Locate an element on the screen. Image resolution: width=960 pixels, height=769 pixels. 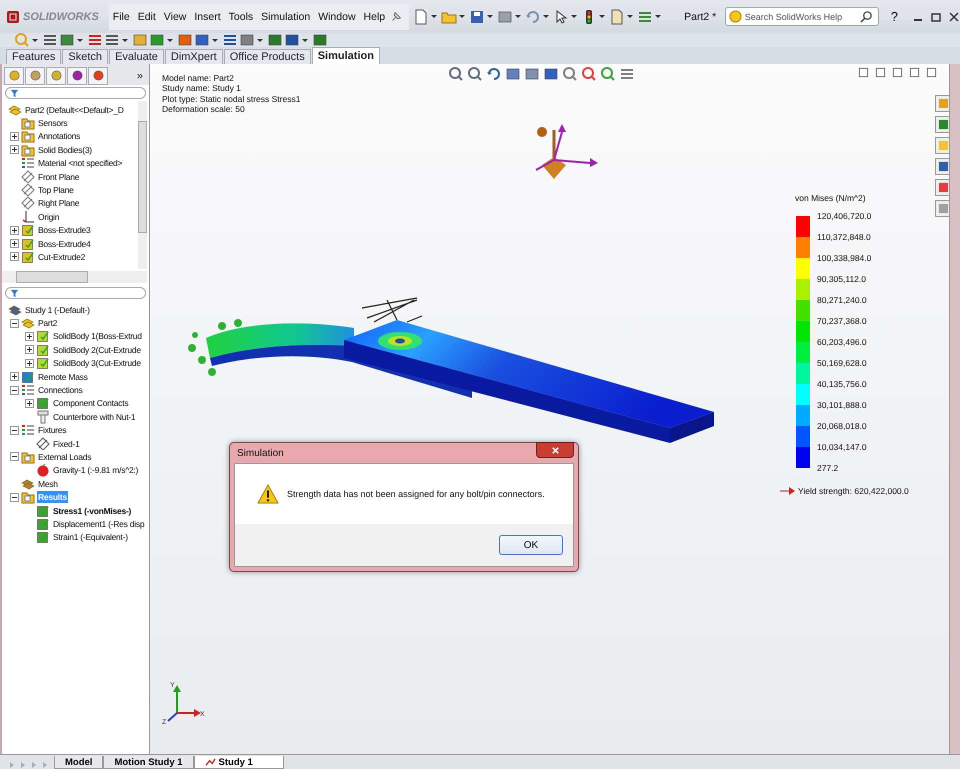
menu-item: Simulation is located at coordinates (285, 16).